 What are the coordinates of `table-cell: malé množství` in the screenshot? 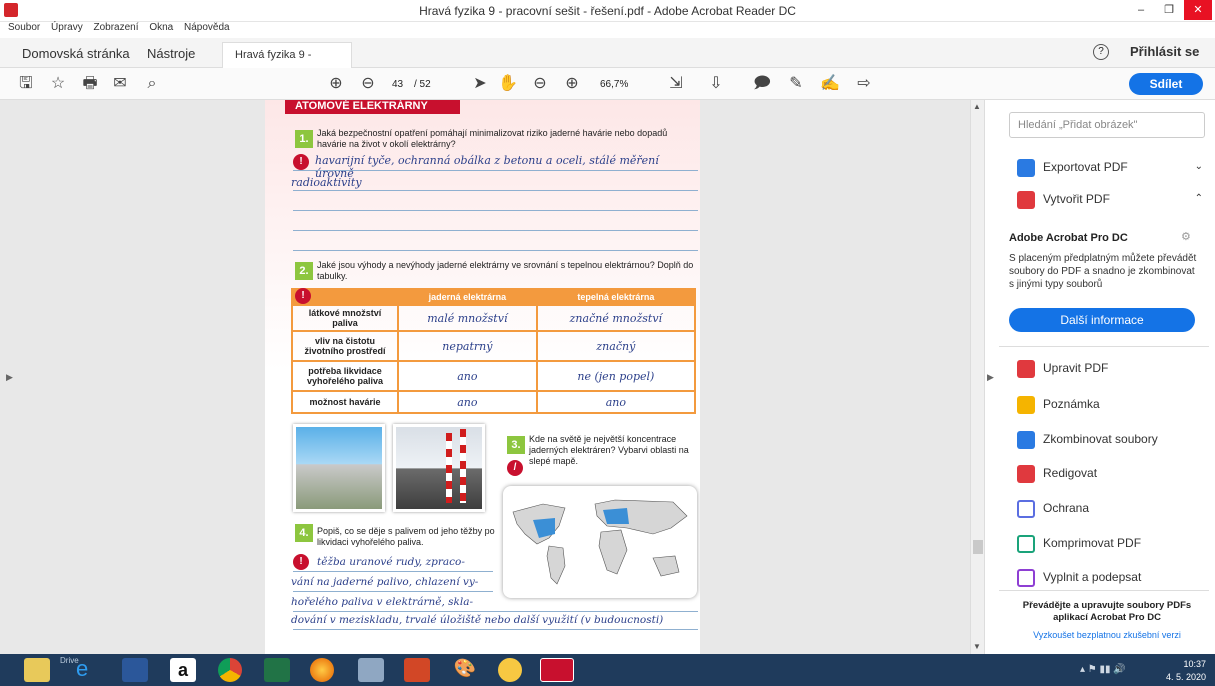 It's located at (467, 318).